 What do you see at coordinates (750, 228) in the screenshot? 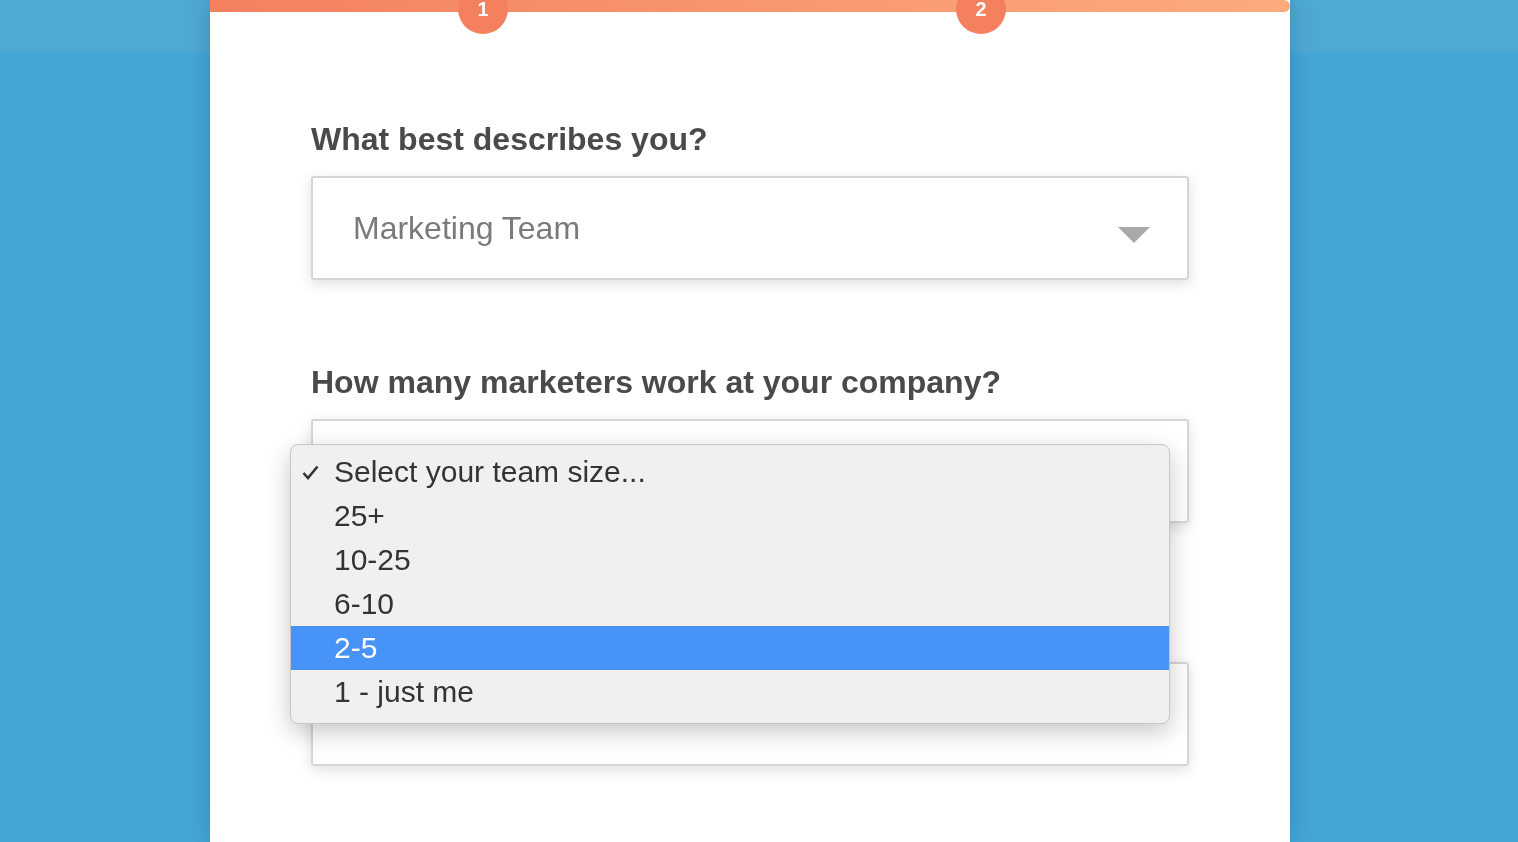
I see `select-field: Marketing Team` at bounding box center [750, 228].